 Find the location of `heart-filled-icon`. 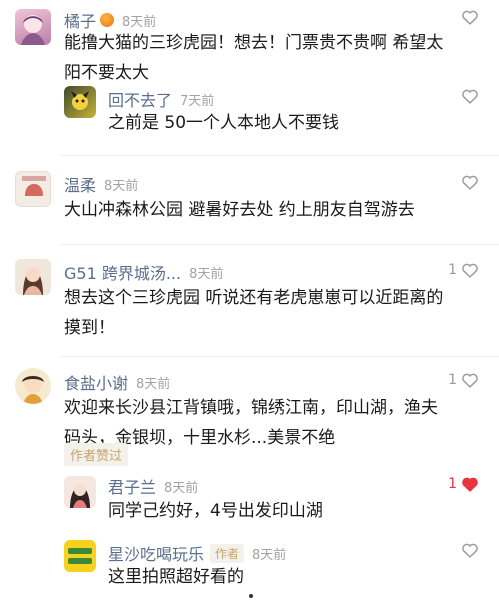

heart-filled-icon is located at coordinates (470, 484).